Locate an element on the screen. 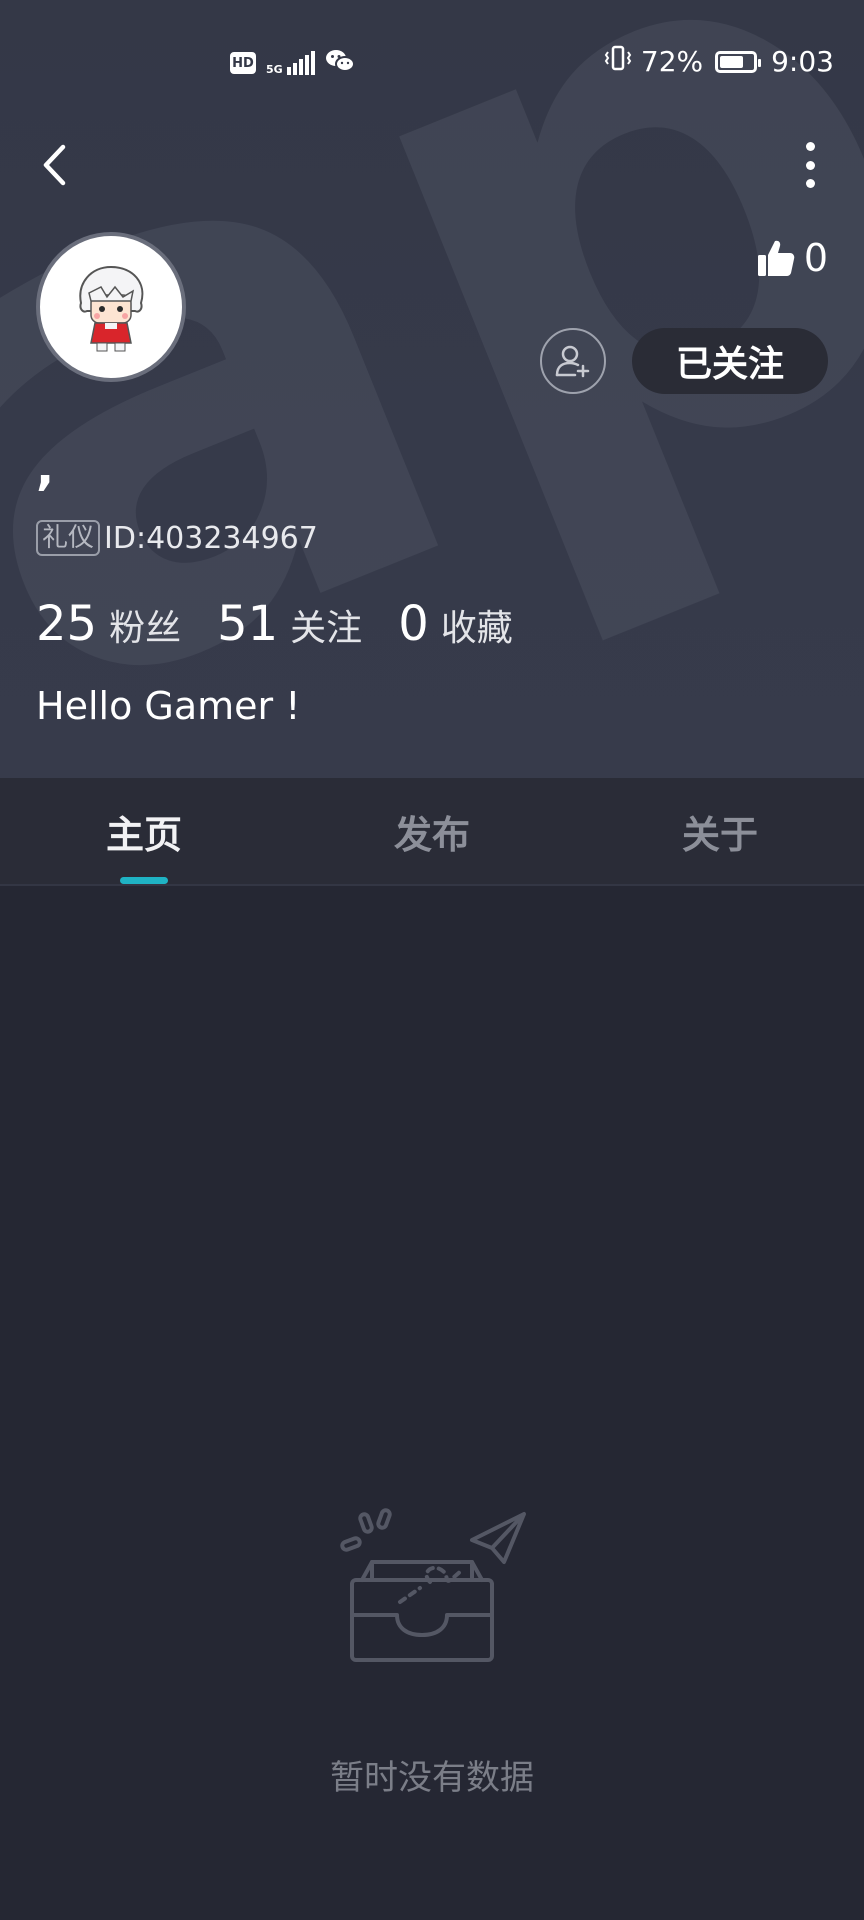  more-options-button is located at coordinates (810, 165).